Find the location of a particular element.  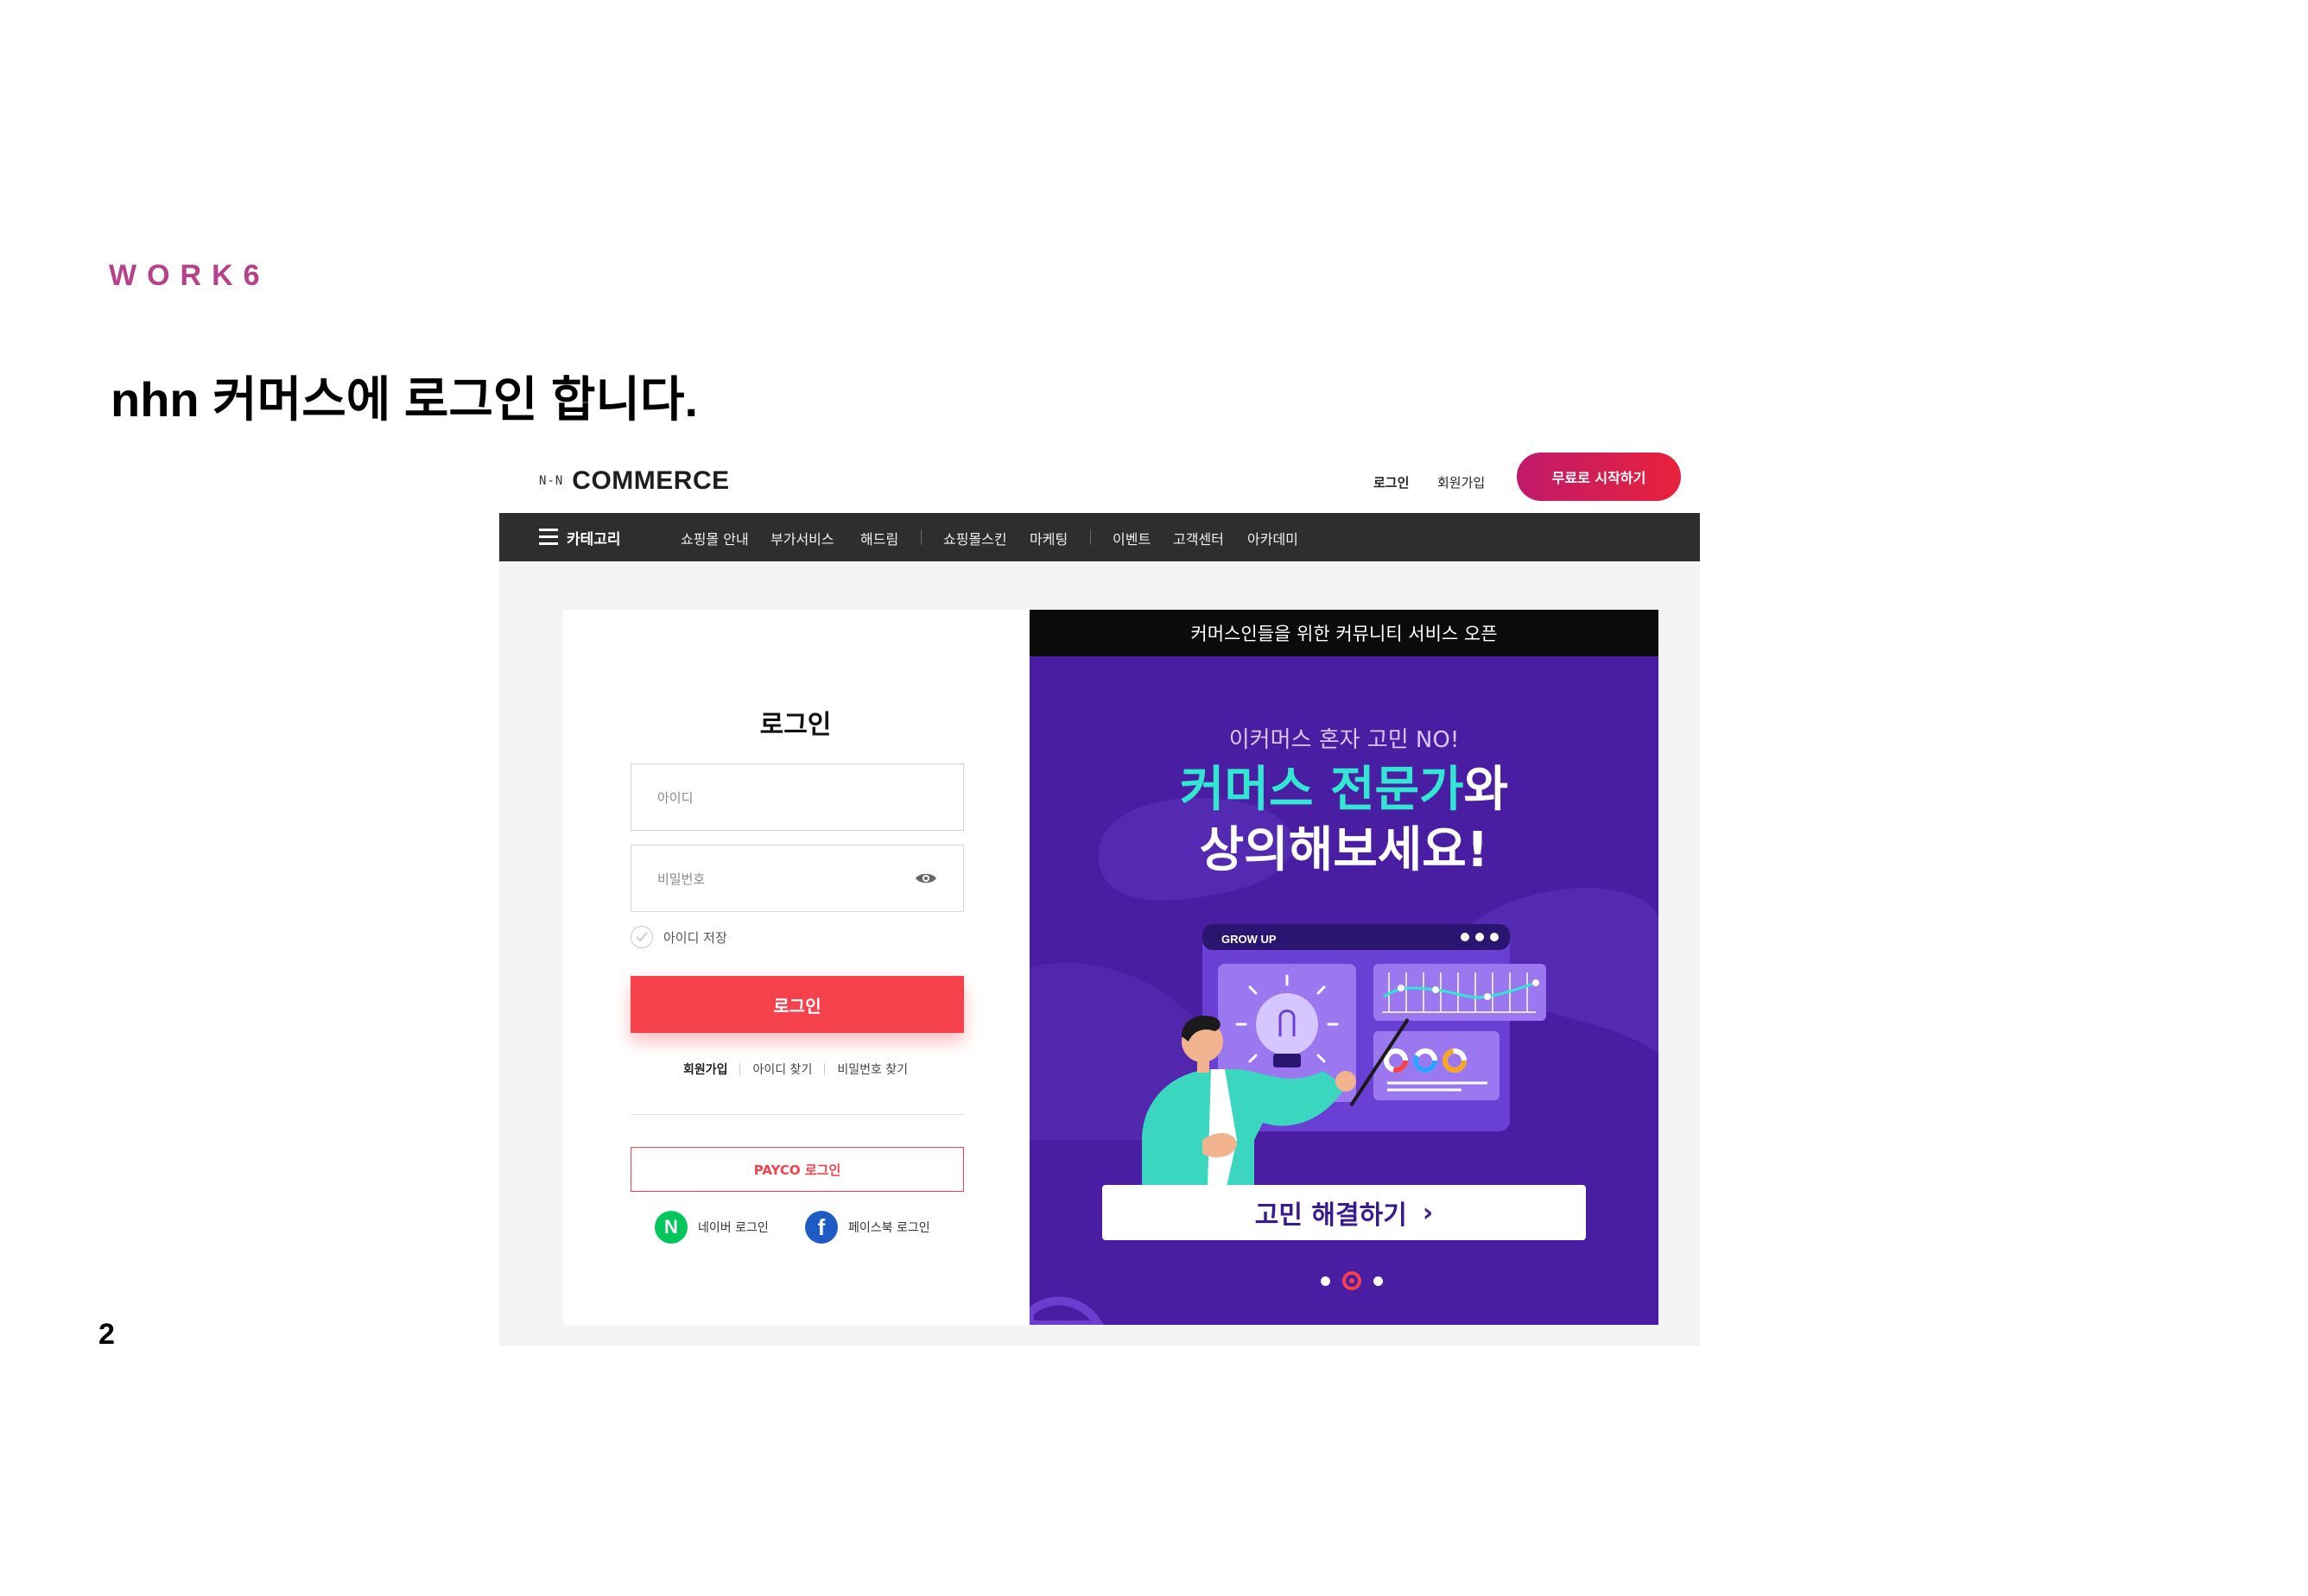

nav-item-marketing: 마케팅 is located at coordinates (1049, 538).